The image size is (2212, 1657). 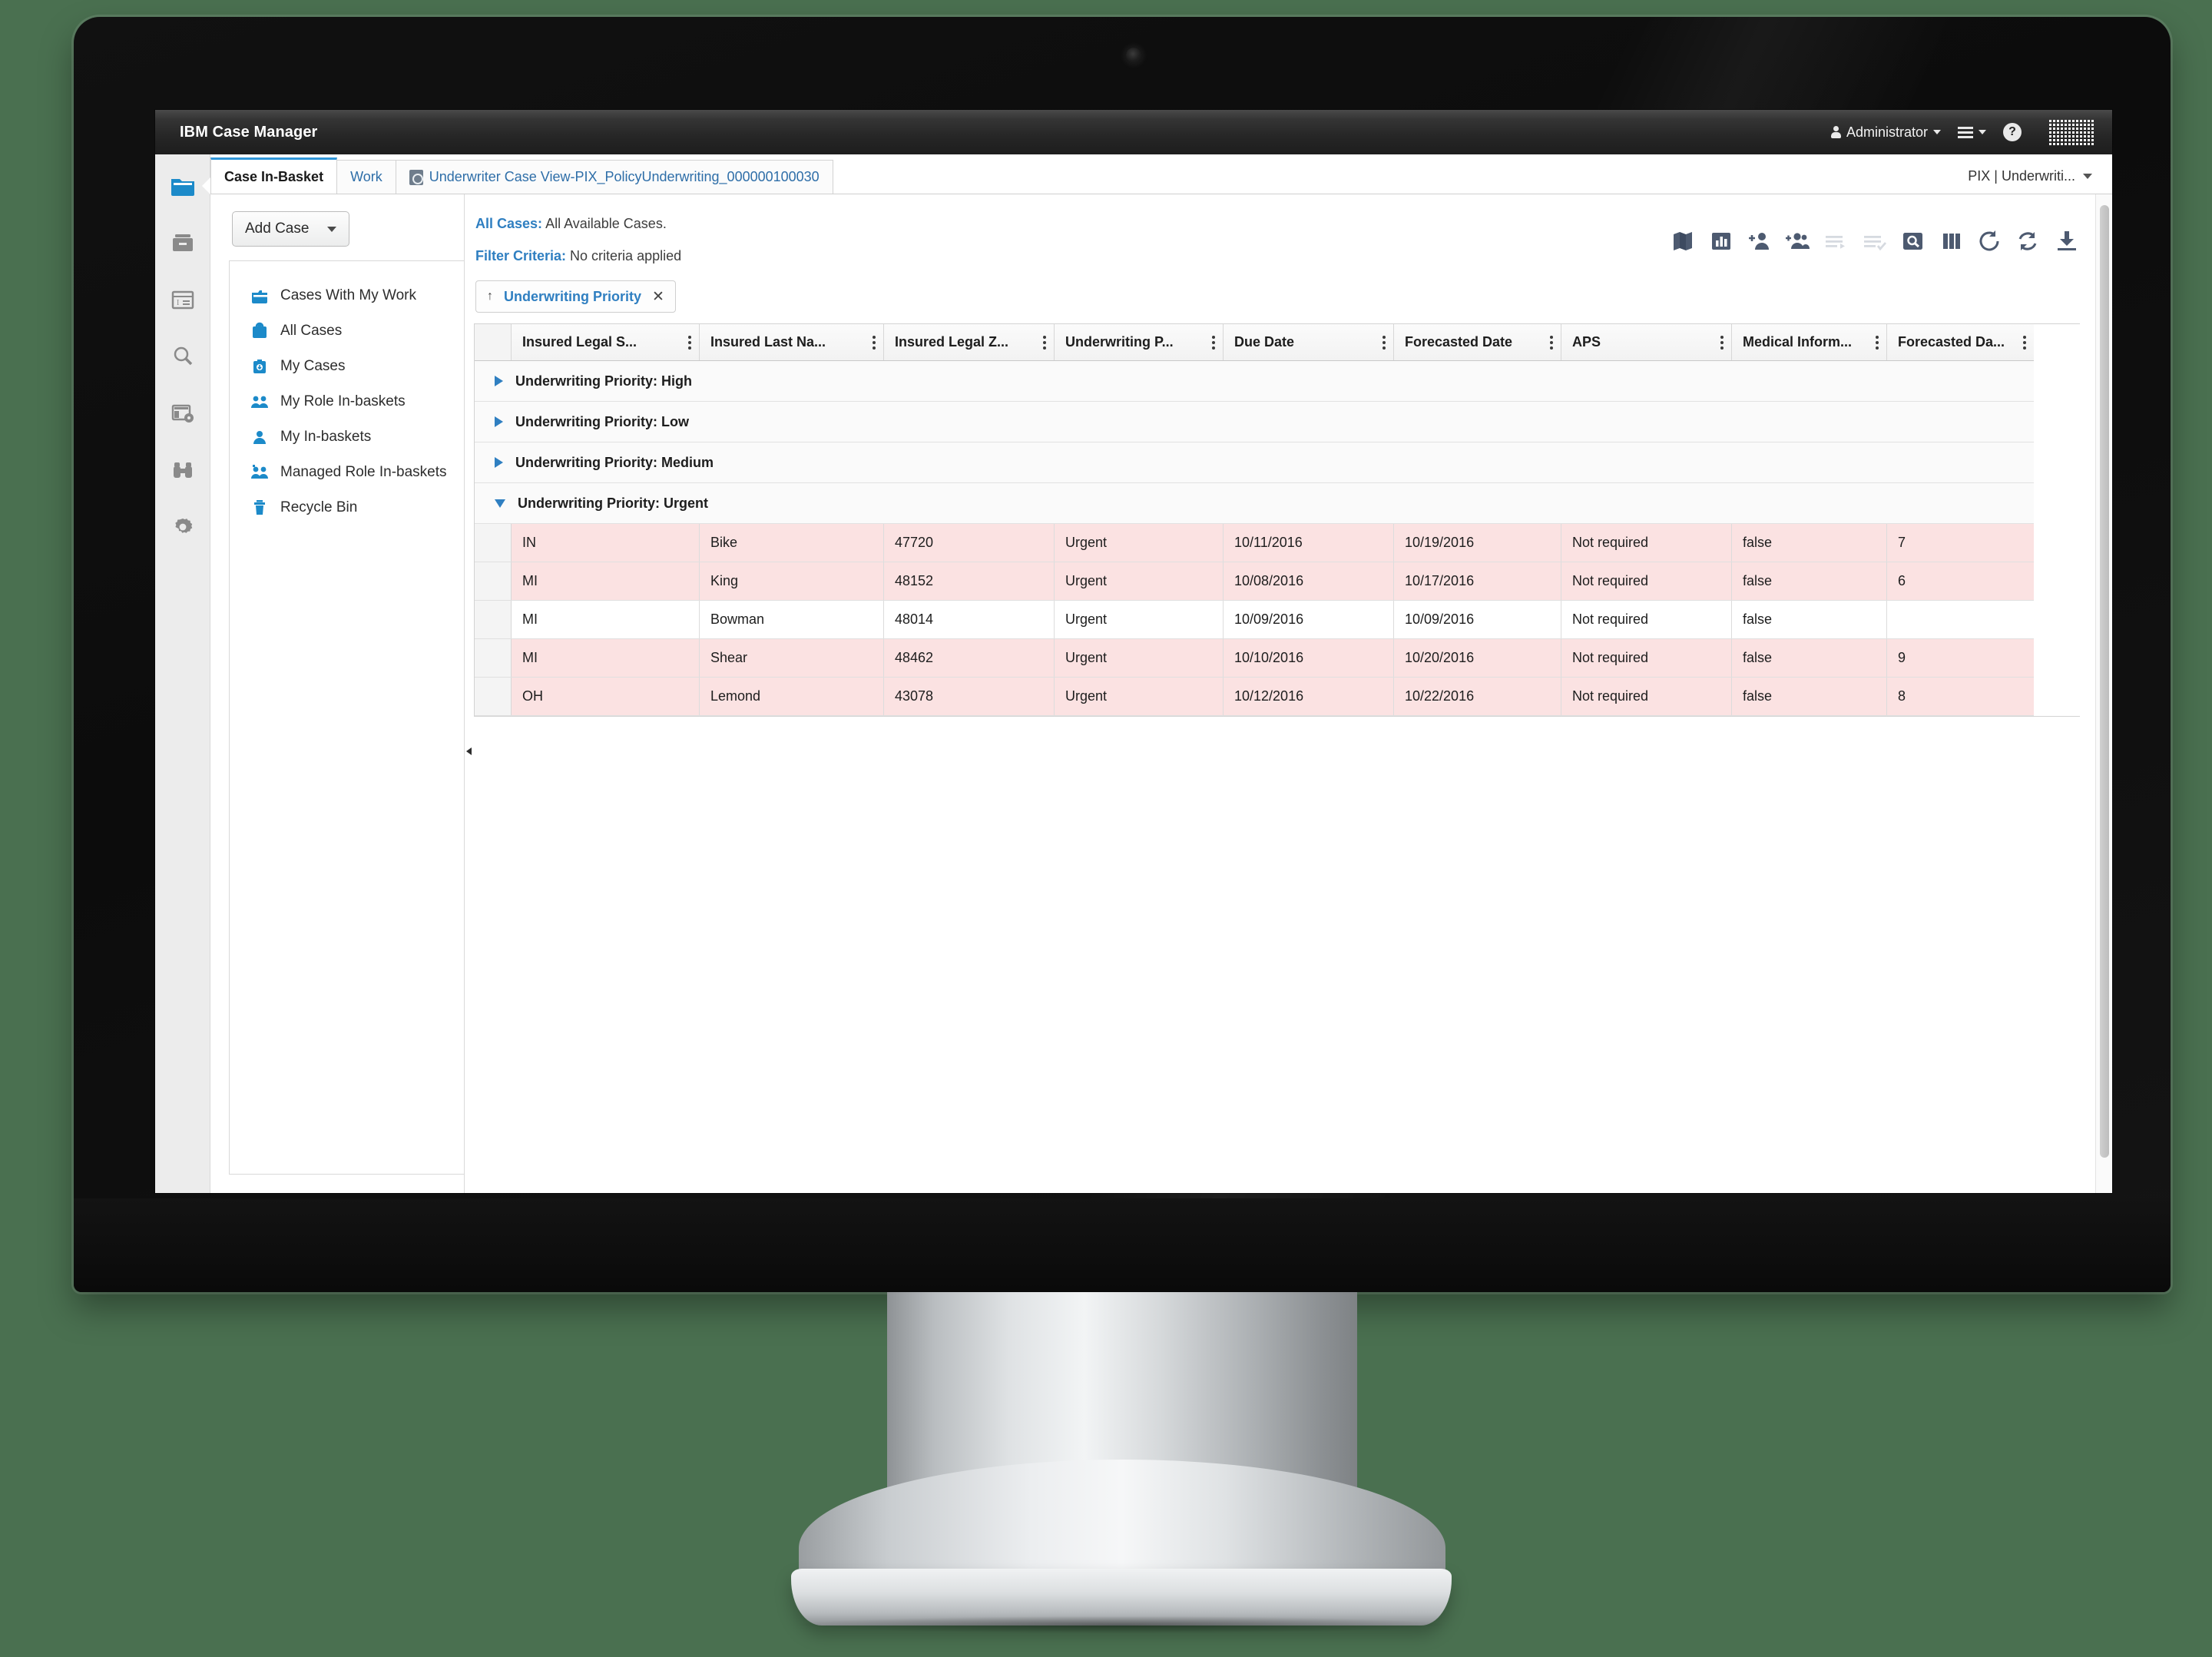 I want to click on group-row-high: Underwriting Priority: High, so click(x=1255, y=381).